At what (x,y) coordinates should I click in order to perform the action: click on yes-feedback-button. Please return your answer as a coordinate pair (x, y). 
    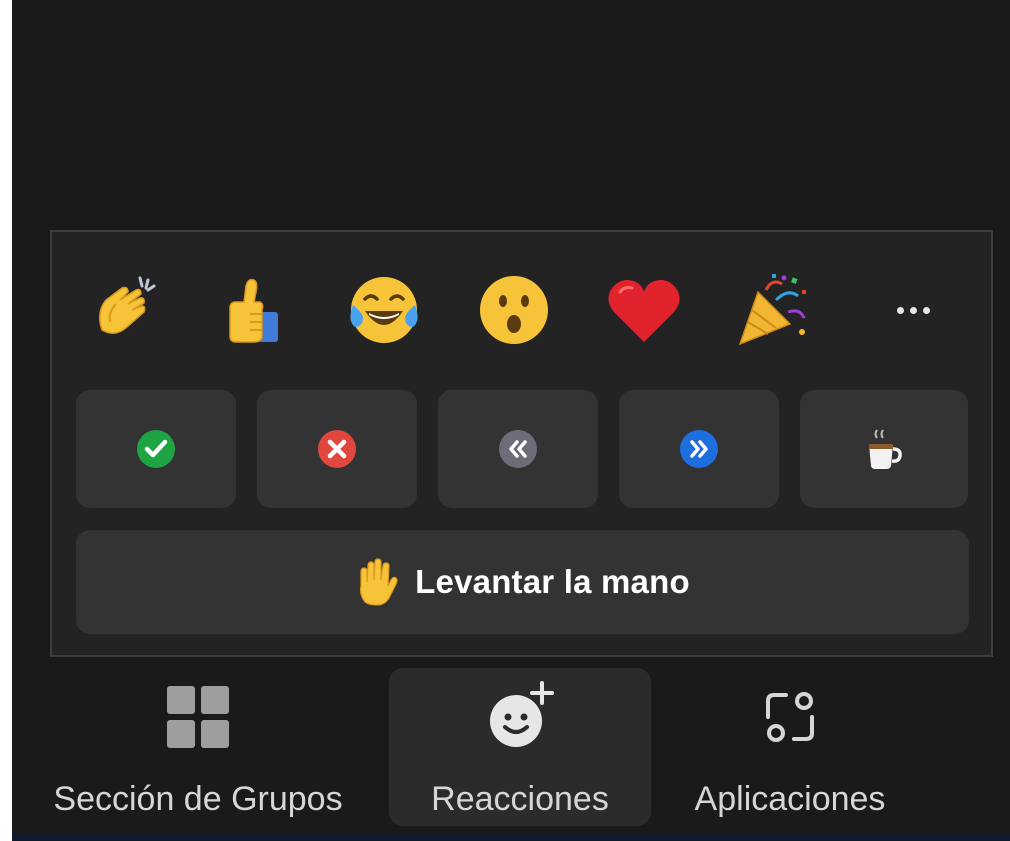
    Looking at the image, I should click on (156, 449).